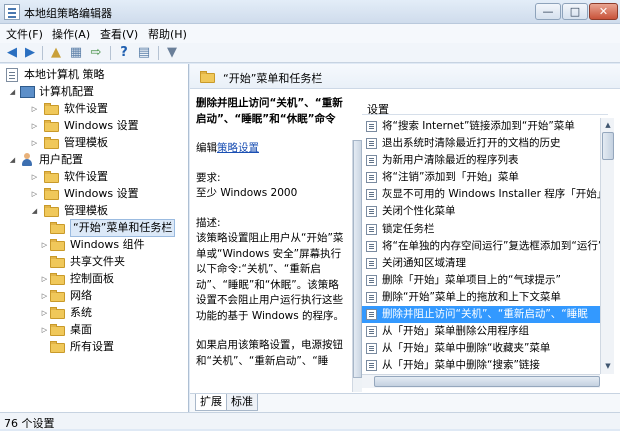 This screenshot has height=431, width=620. What do you see at coordinates (608, 125) in the screenshot?
I see `scroll-up-icon: ▲` at bounding box center [608, 125].